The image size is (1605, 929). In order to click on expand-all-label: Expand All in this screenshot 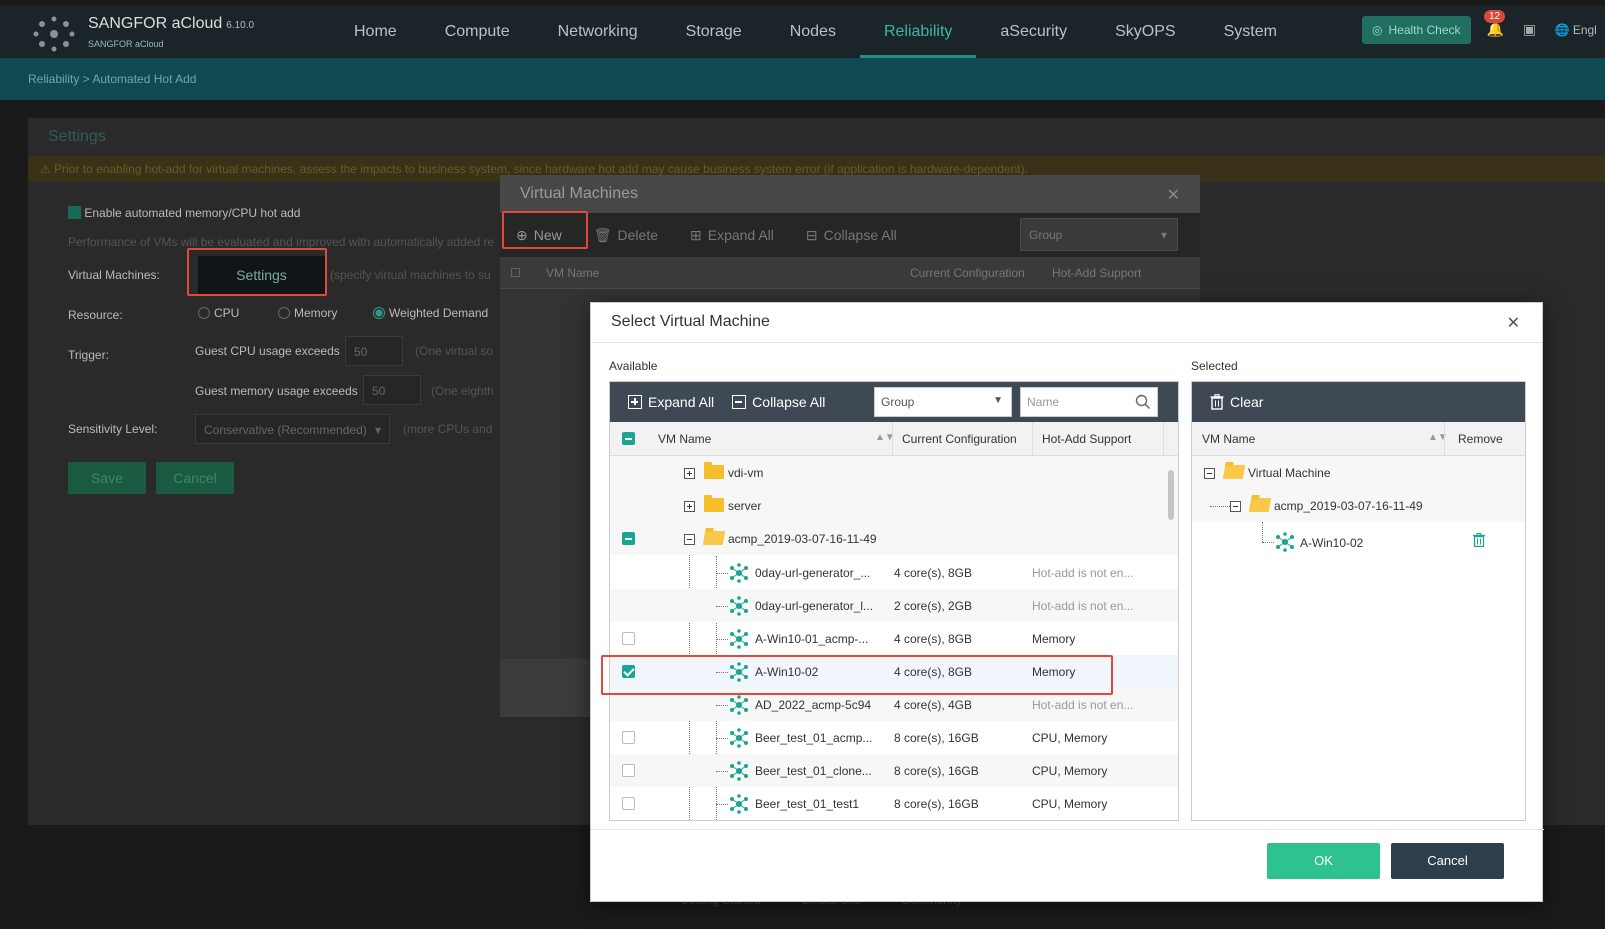, I will do `click(681, 402)`.